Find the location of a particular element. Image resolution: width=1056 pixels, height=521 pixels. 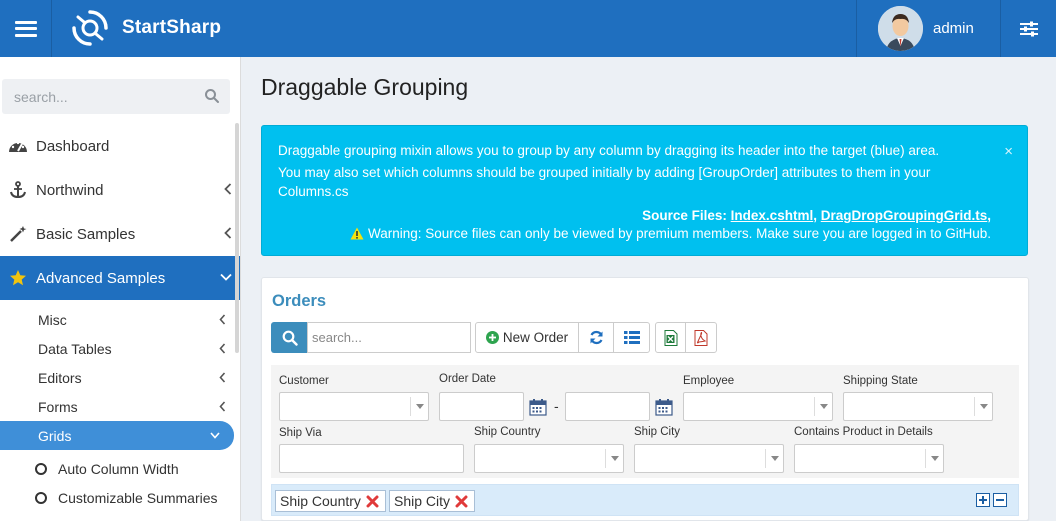

brand: StartSharp is located at coordinates (145, 28).